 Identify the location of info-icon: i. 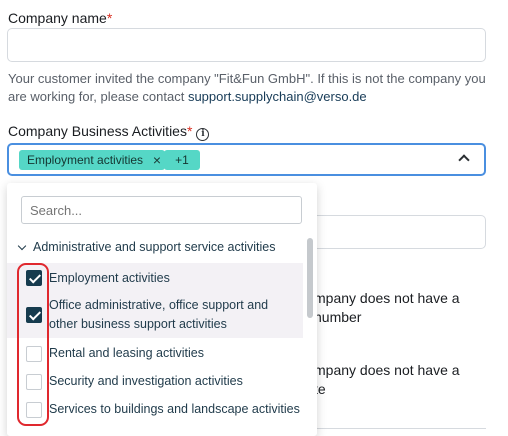
(203, 134).